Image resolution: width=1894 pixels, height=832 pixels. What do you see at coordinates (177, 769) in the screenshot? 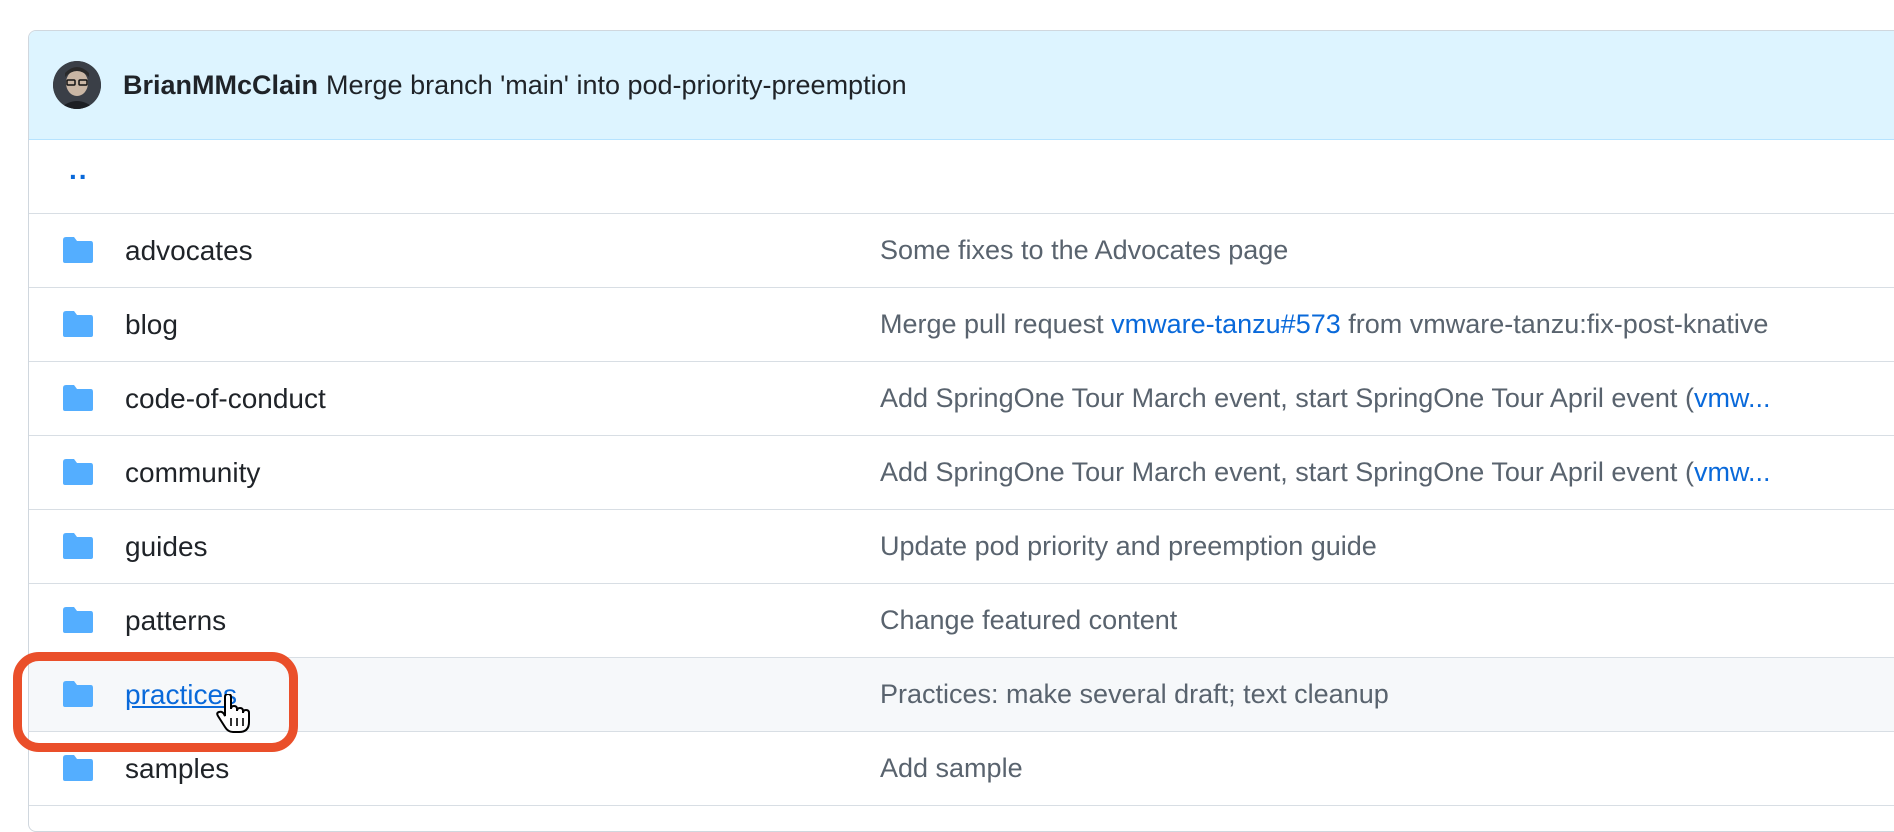
I see `folder-name: samples` at bounding box center [177, 769].